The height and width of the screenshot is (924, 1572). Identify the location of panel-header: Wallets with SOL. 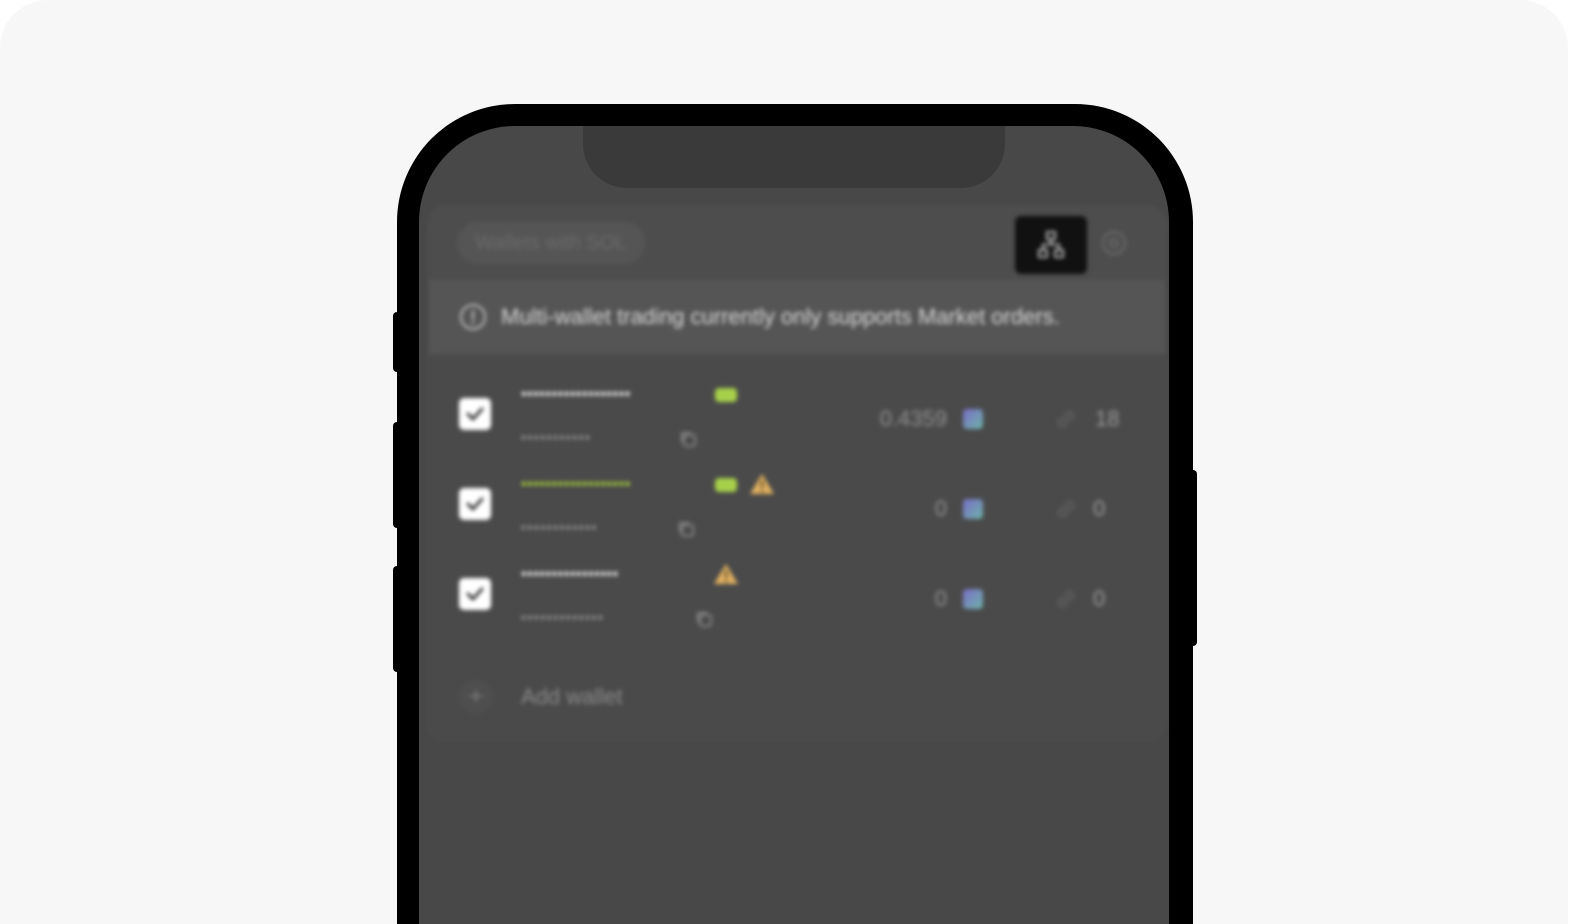
(797, 243).